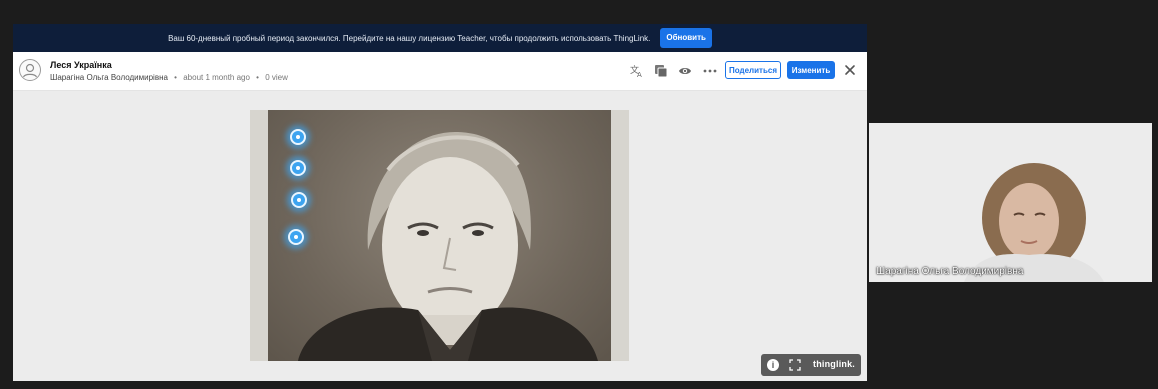 This screenshot has height=389, width=1158. Describe the element at coordinates (710, 71) in the screenshot. I see `more-icon` at that location.